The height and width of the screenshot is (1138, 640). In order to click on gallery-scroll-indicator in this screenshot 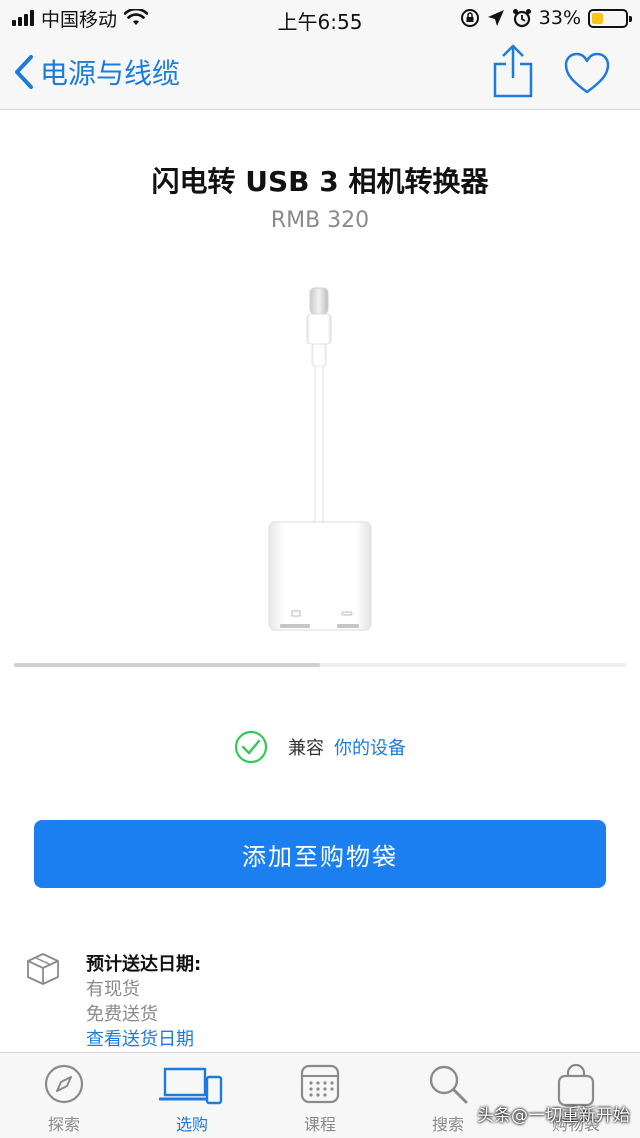, I will do `click(320, 665)`.